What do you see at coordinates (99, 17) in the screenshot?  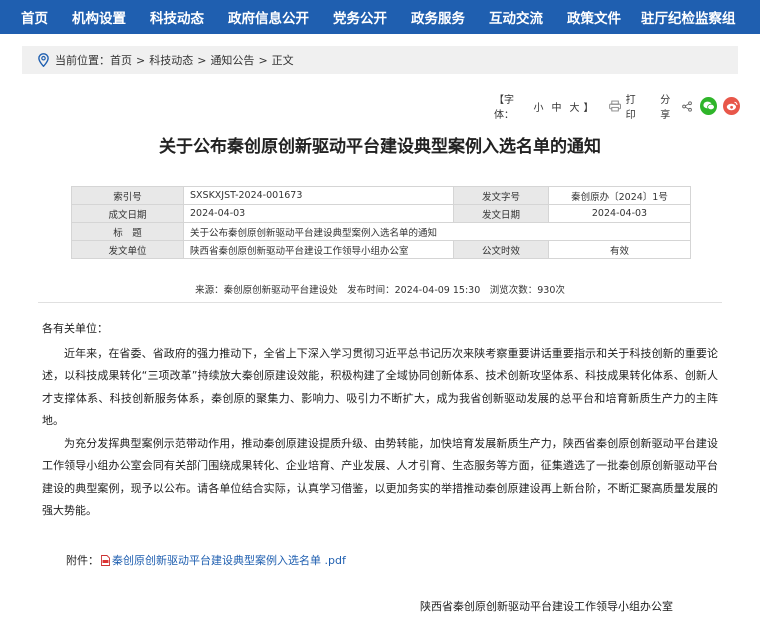 I see `nav-item-organization: 机构设置` at bounding box center [99, 17].